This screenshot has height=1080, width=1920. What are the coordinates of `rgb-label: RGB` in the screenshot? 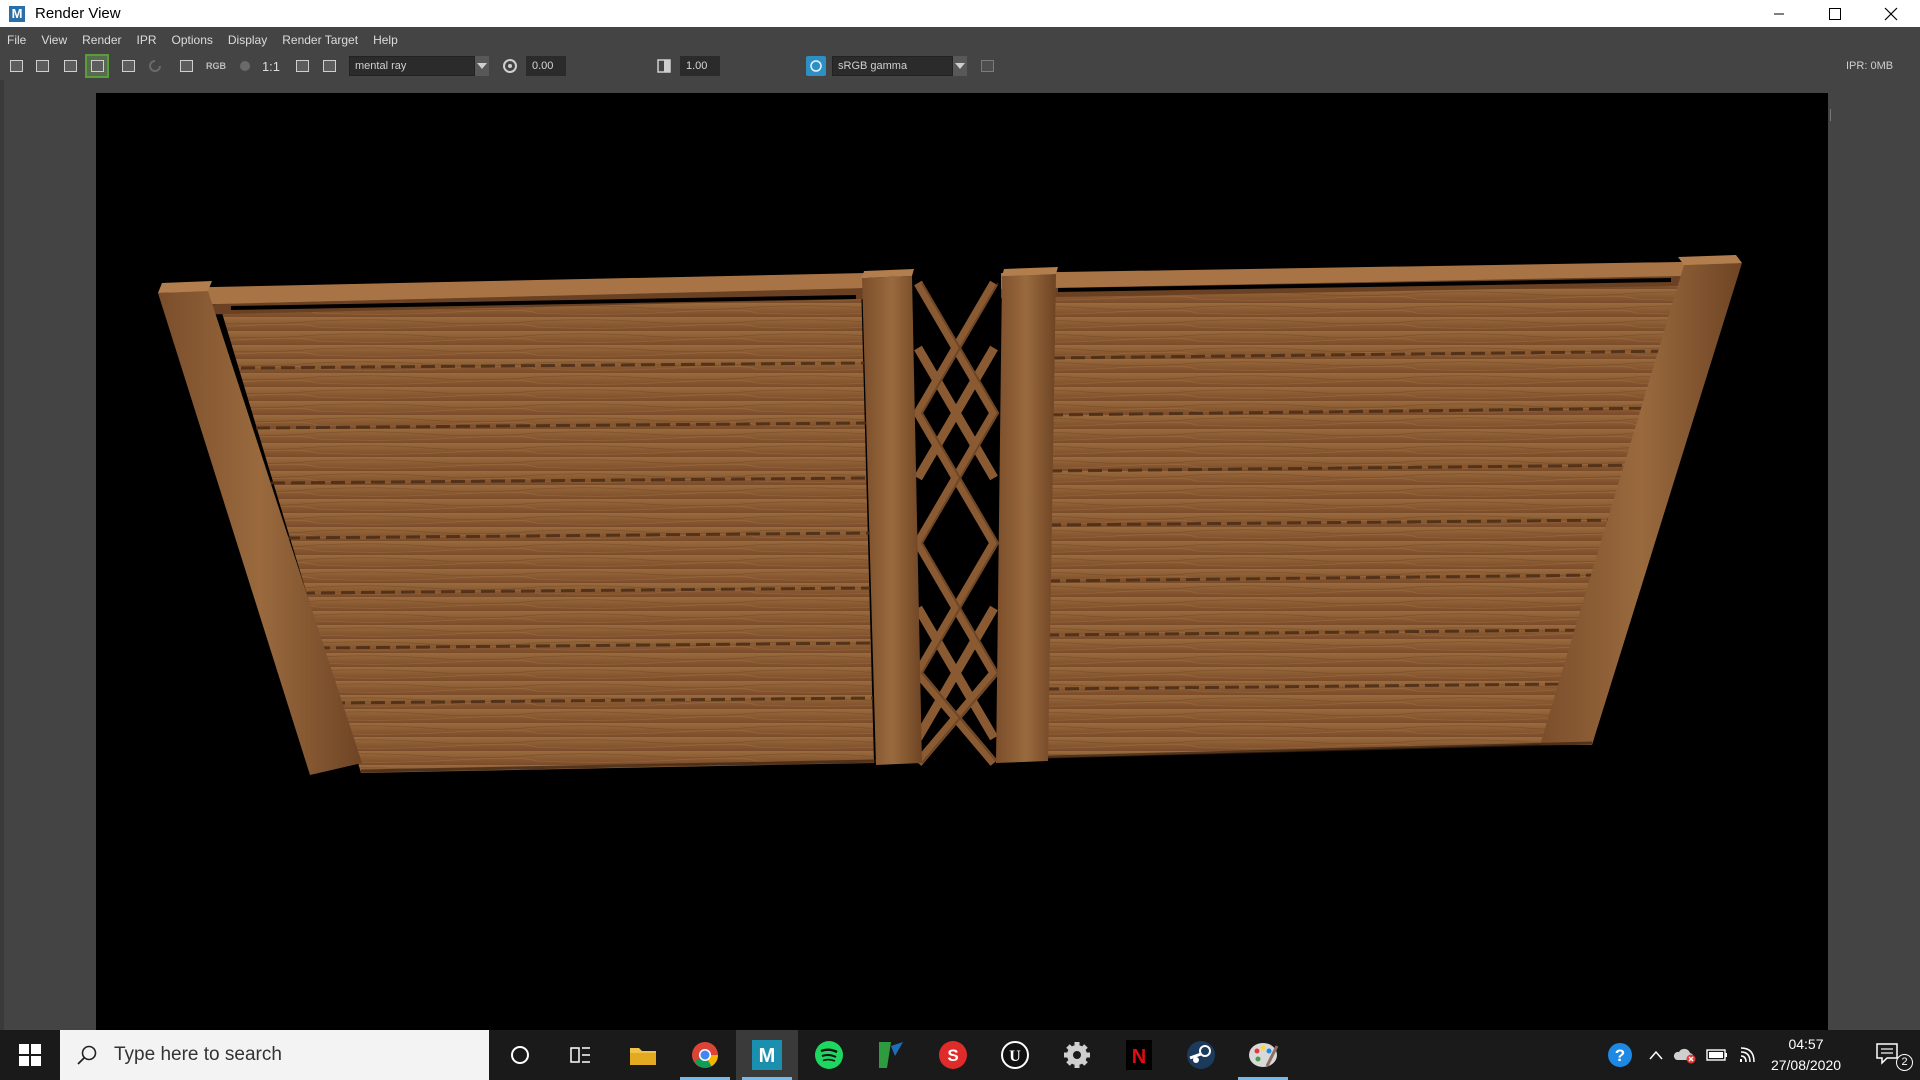 It's located at (216, 66).